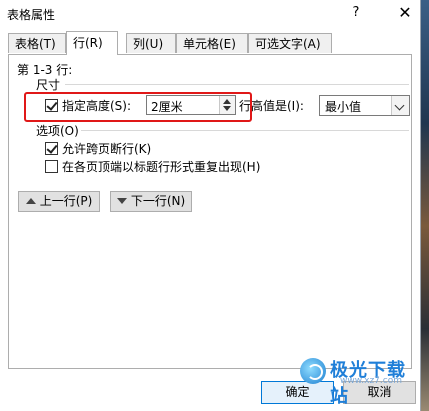 This screenshot has width=429, height=411. What do you see at coordinates (92, 43) in the screenshot?
I see `tab-row: 行(R)` at bounding box center [92, 43].